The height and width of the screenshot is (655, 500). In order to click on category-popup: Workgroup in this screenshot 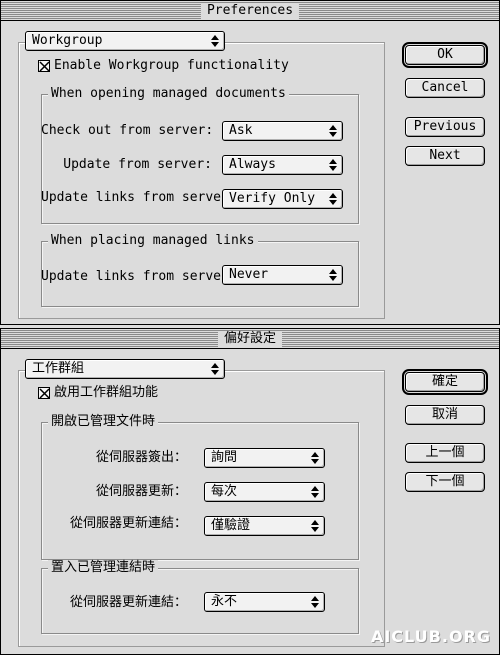, I will do `click(125, 41)`.